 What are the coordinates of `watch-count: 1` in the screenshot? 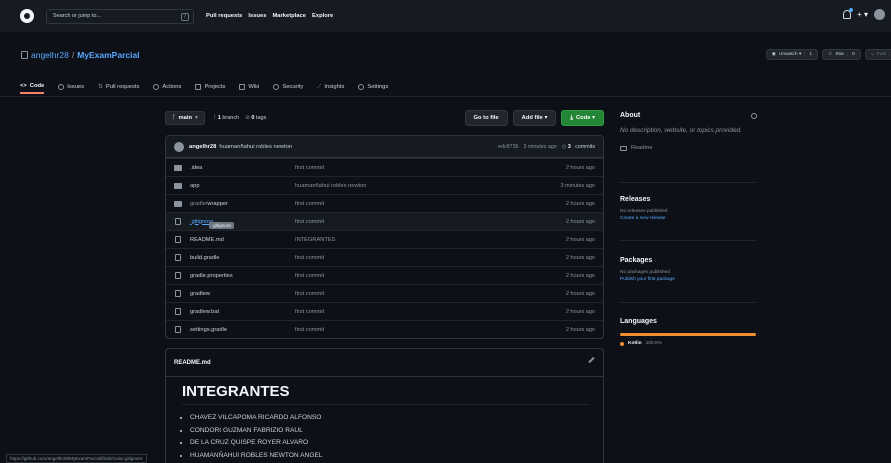 It's located at (808, 54).